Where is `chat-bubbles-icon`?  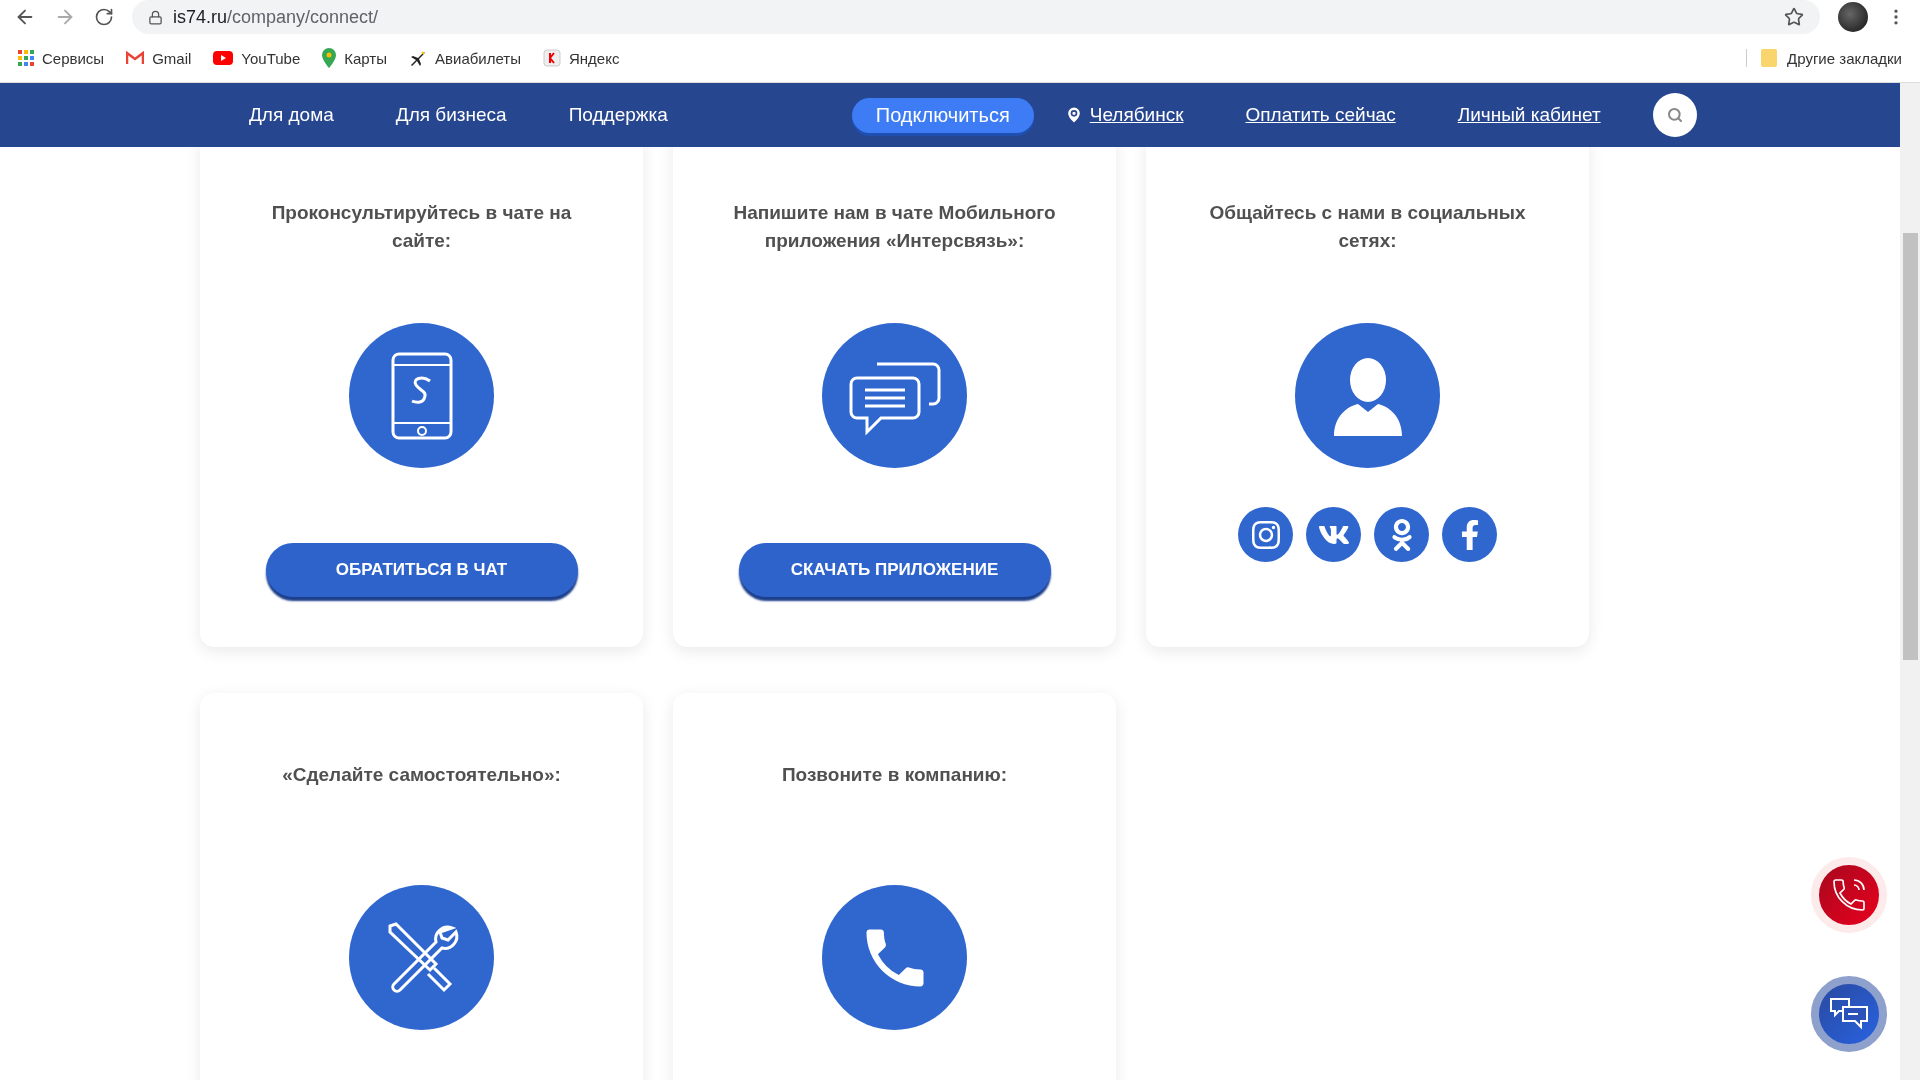
chat-bubbles-icon is located at coordinates (1849, 1014).